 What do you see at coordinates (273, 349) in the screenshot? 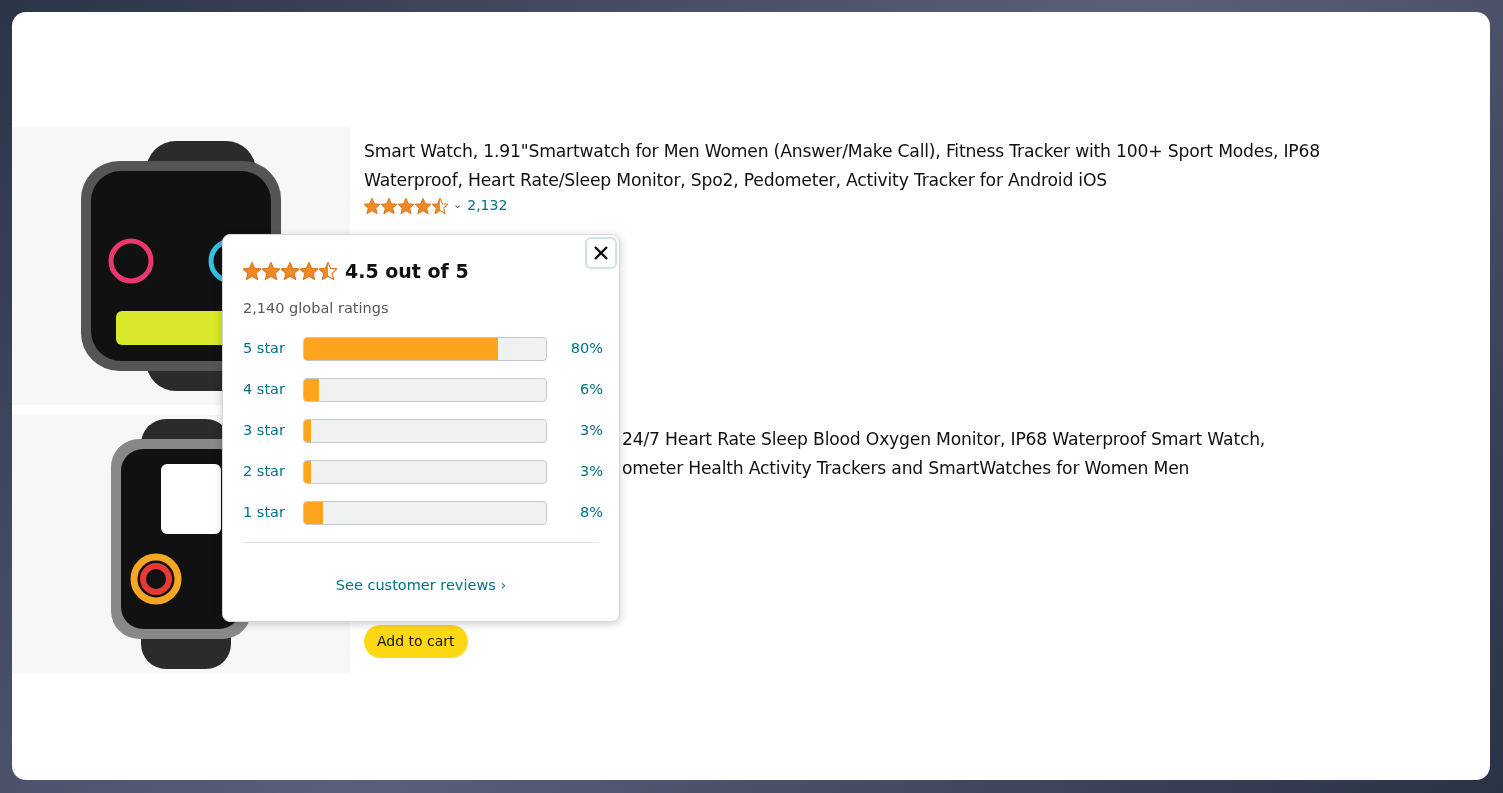
I see `star-filter-link: 5 star` at bounding box center [273, 349].